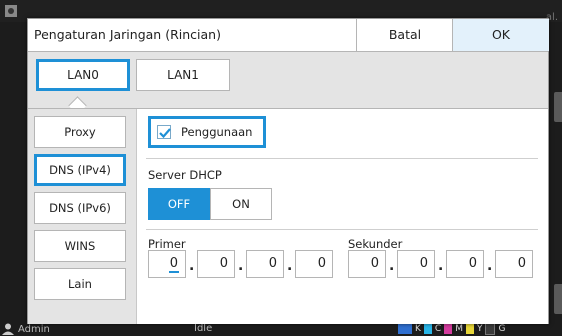 The width and height of the screenshot is (562, 336). I want to click on primary-octet-4: 0, so click(314, 264).